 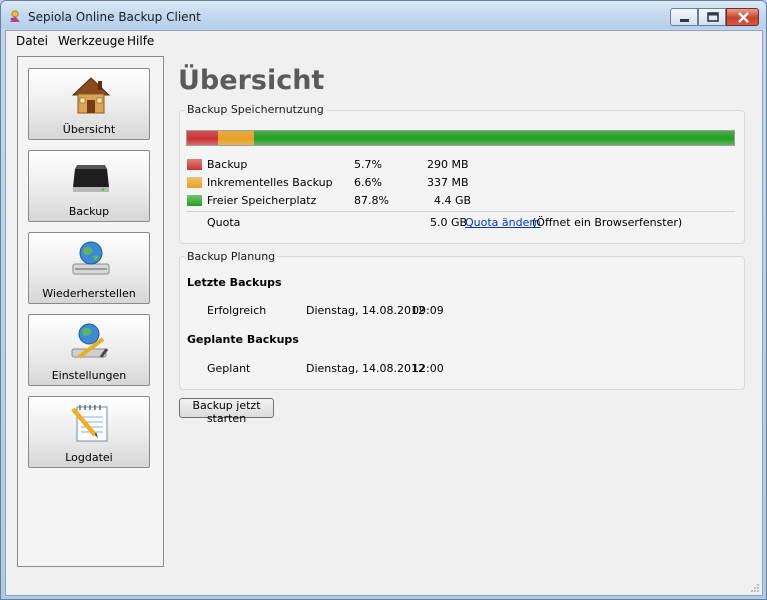 I want to click on maximize-button, so click(x=712, y=17).